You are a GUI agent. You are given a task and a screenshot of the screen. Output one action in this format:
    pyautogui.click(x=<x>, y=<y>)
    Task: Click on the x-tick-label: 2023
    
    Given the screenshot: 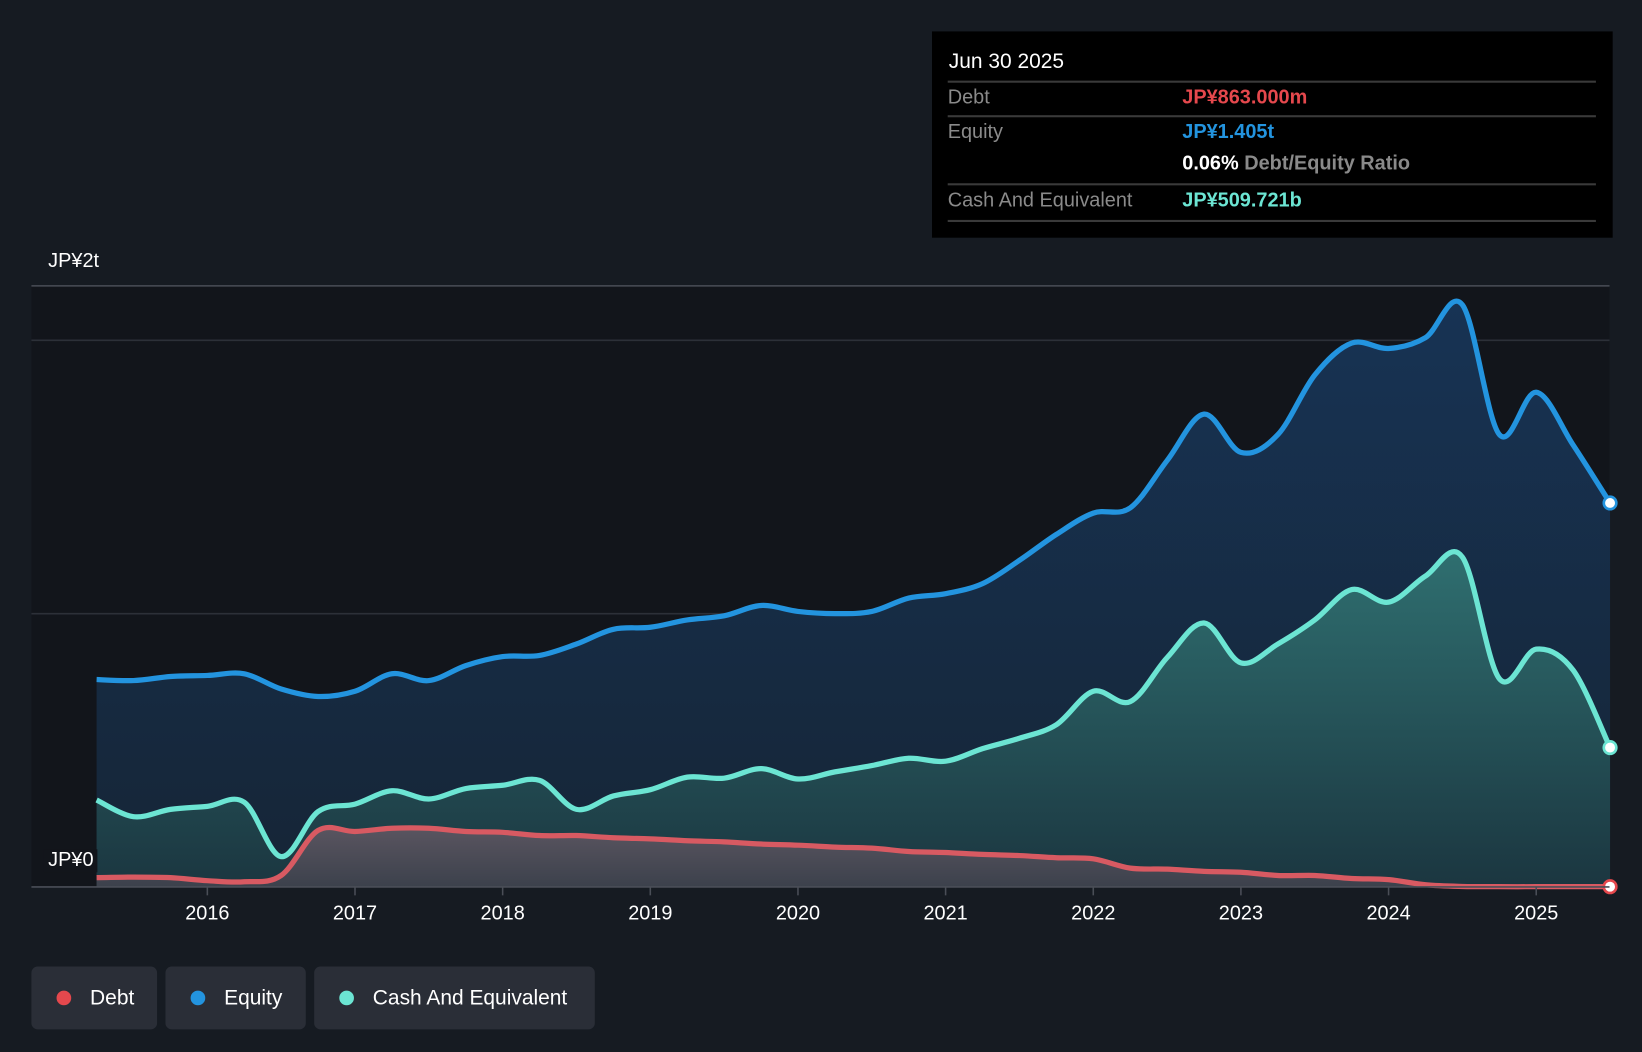 What is the action you would take?
    pyautogui.click(x=1241, y=913)
    